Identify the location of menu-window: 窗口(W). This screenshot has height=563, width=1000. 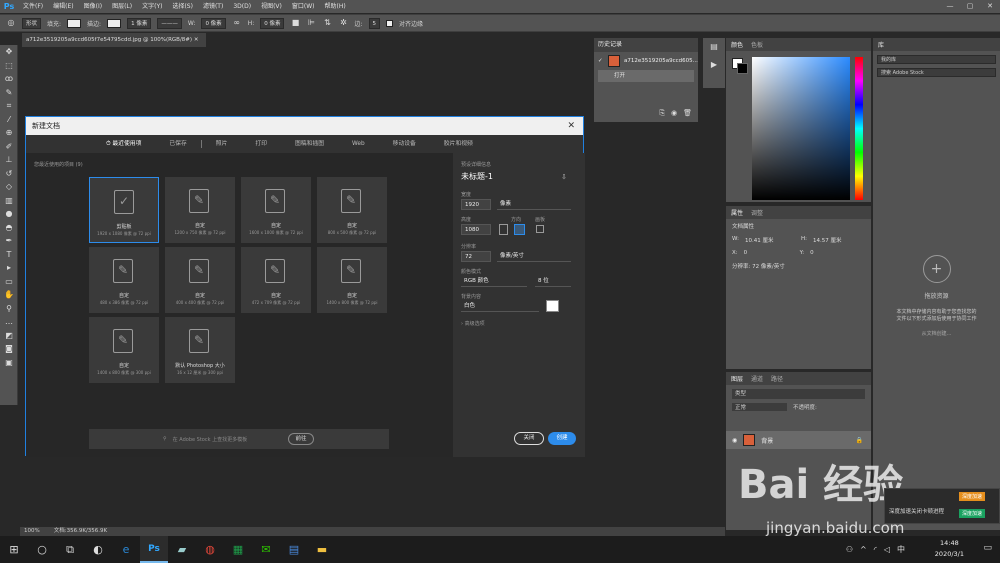
(303, 6).